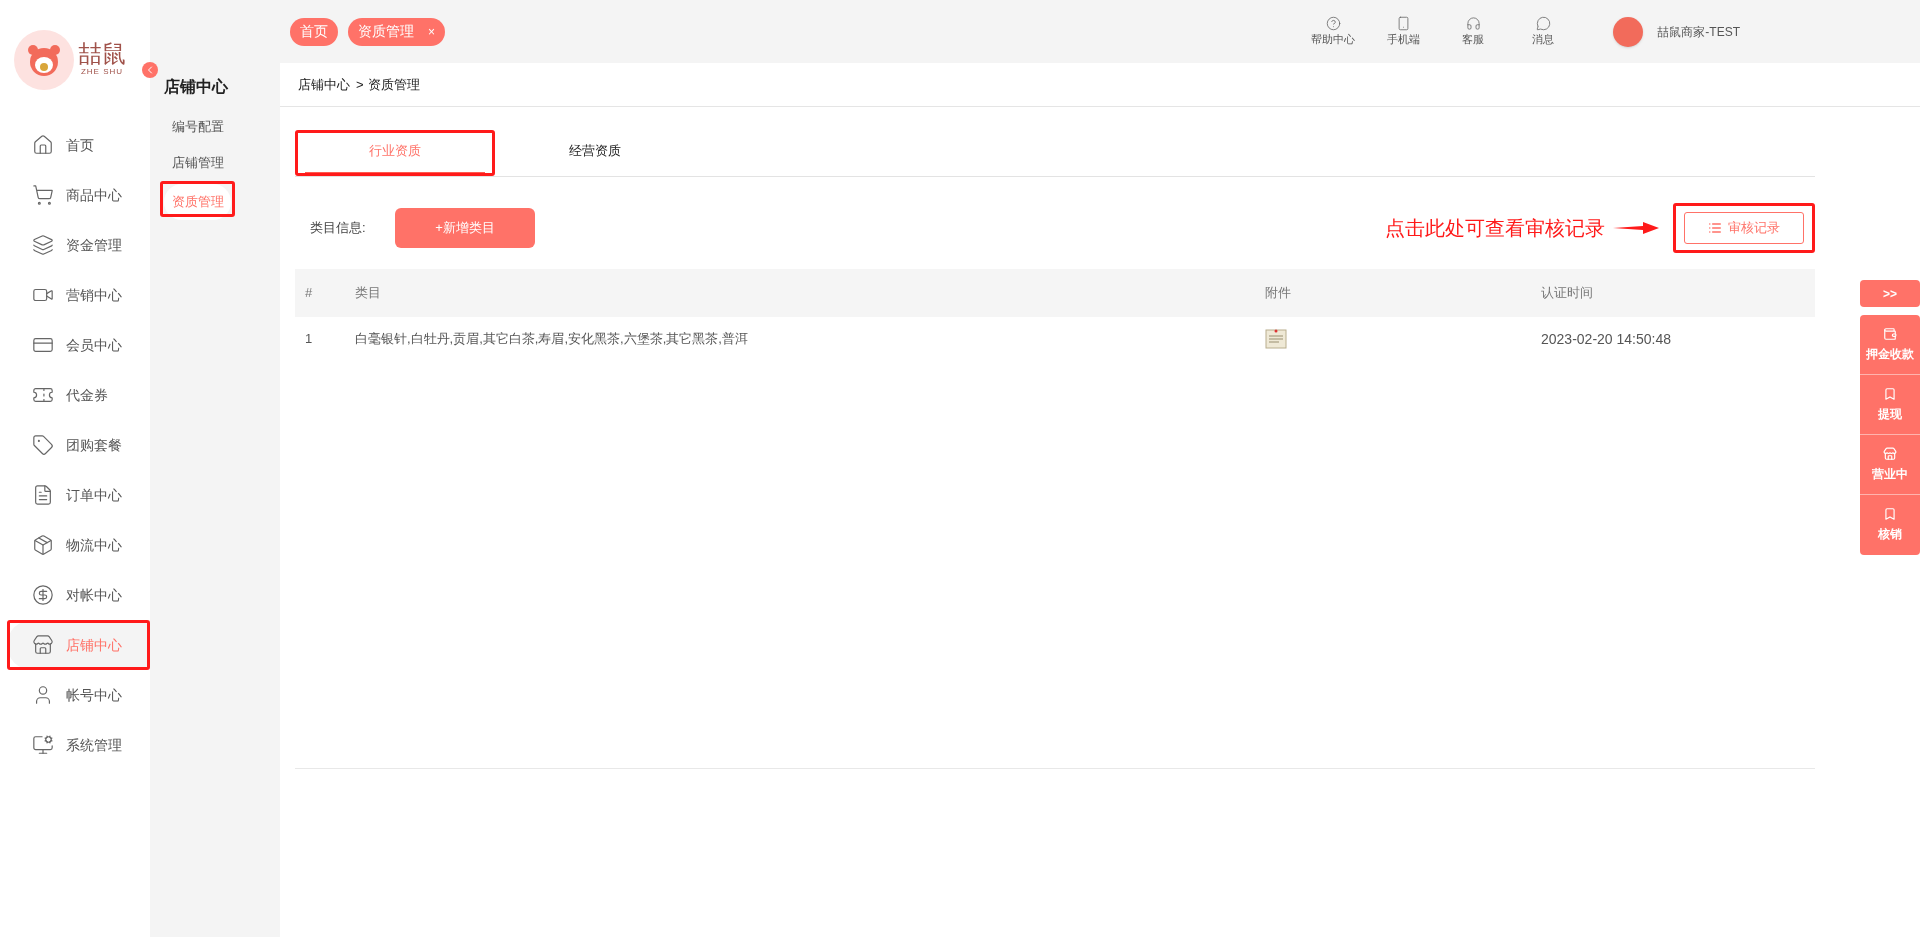 The image size is (1920, 937). I want to click on help-icon, so click(1333, 23).